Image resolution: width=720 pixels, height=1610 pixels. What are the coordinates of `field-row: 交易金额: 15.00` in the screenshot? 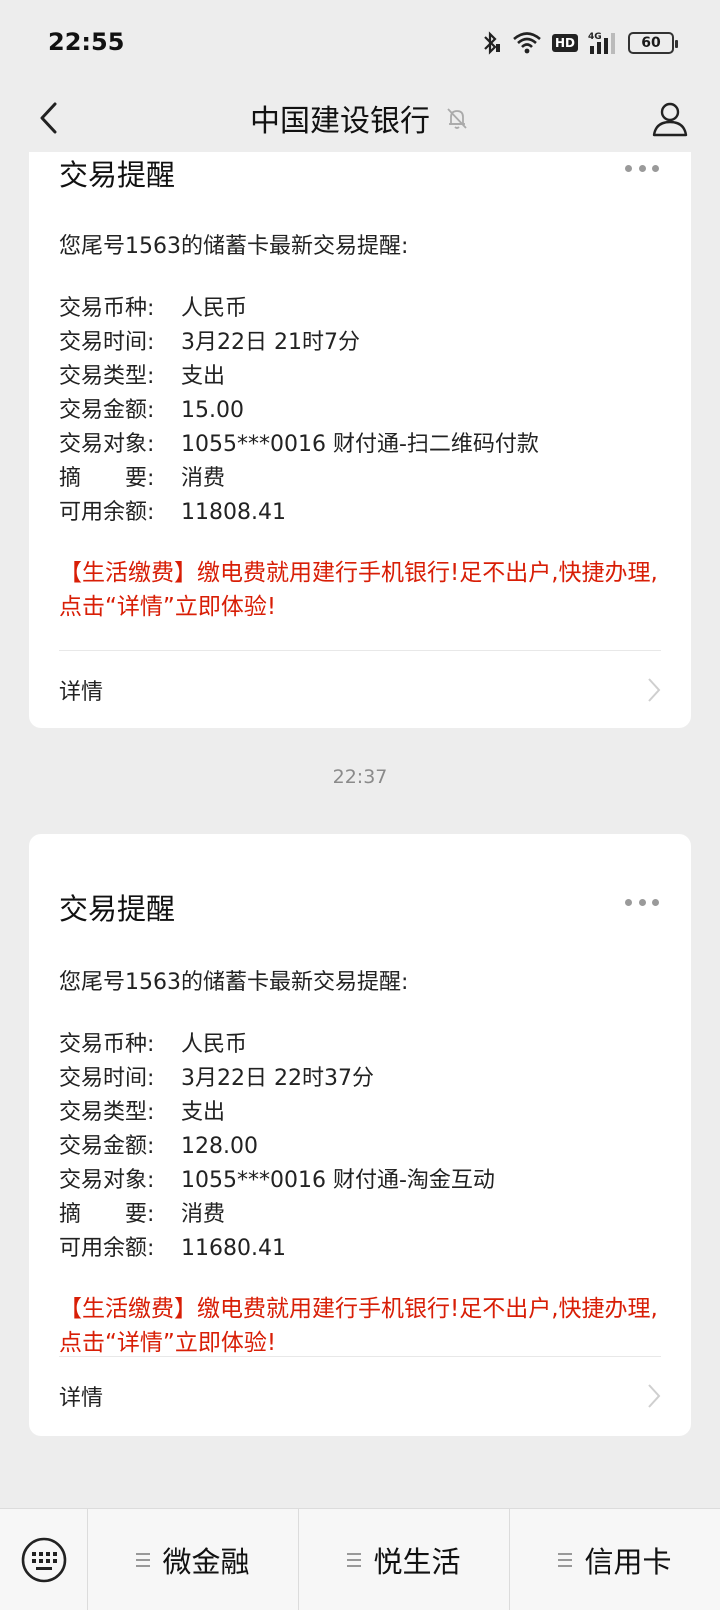 It's located at (299, 411).